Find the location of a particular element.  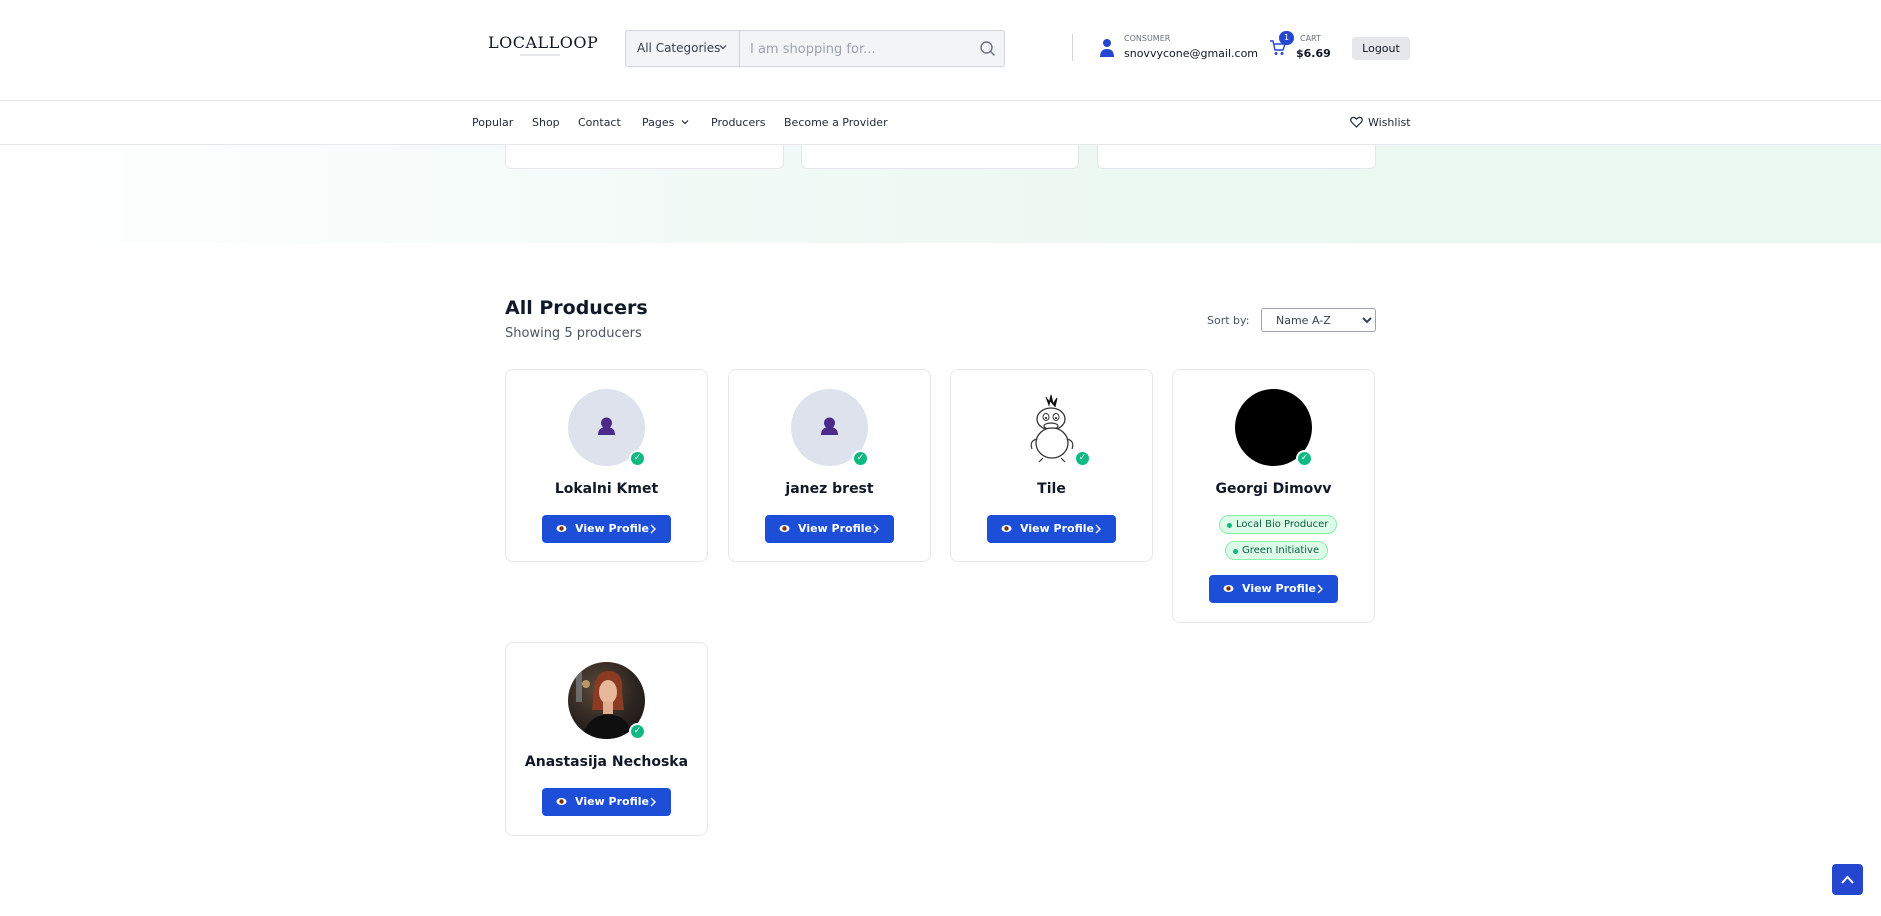

account-role: CONSUMER is located at coordinates (1147, 38).